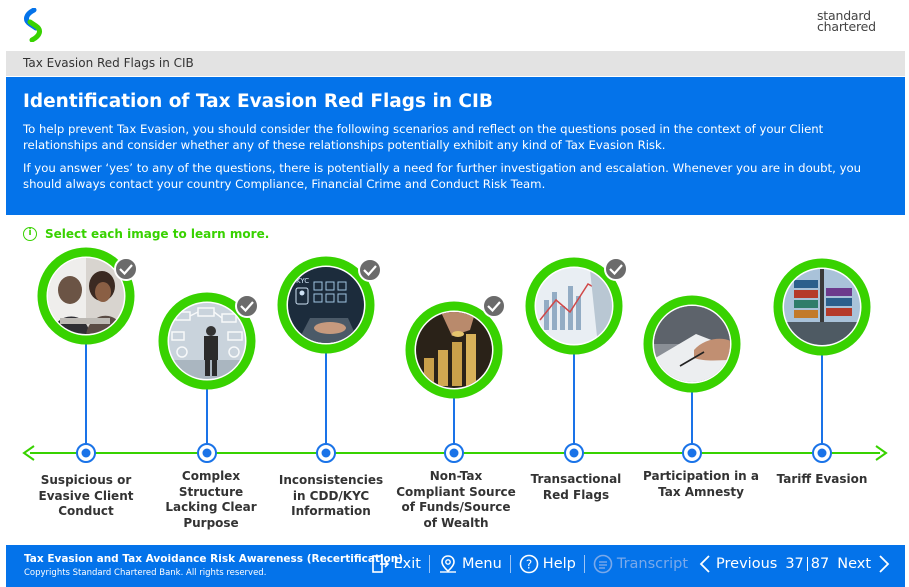  What do you see at coordinates (692, 344) in the screenshot?
I see `scenario-image-tax-amnesty` at bounding box center [692, 344].